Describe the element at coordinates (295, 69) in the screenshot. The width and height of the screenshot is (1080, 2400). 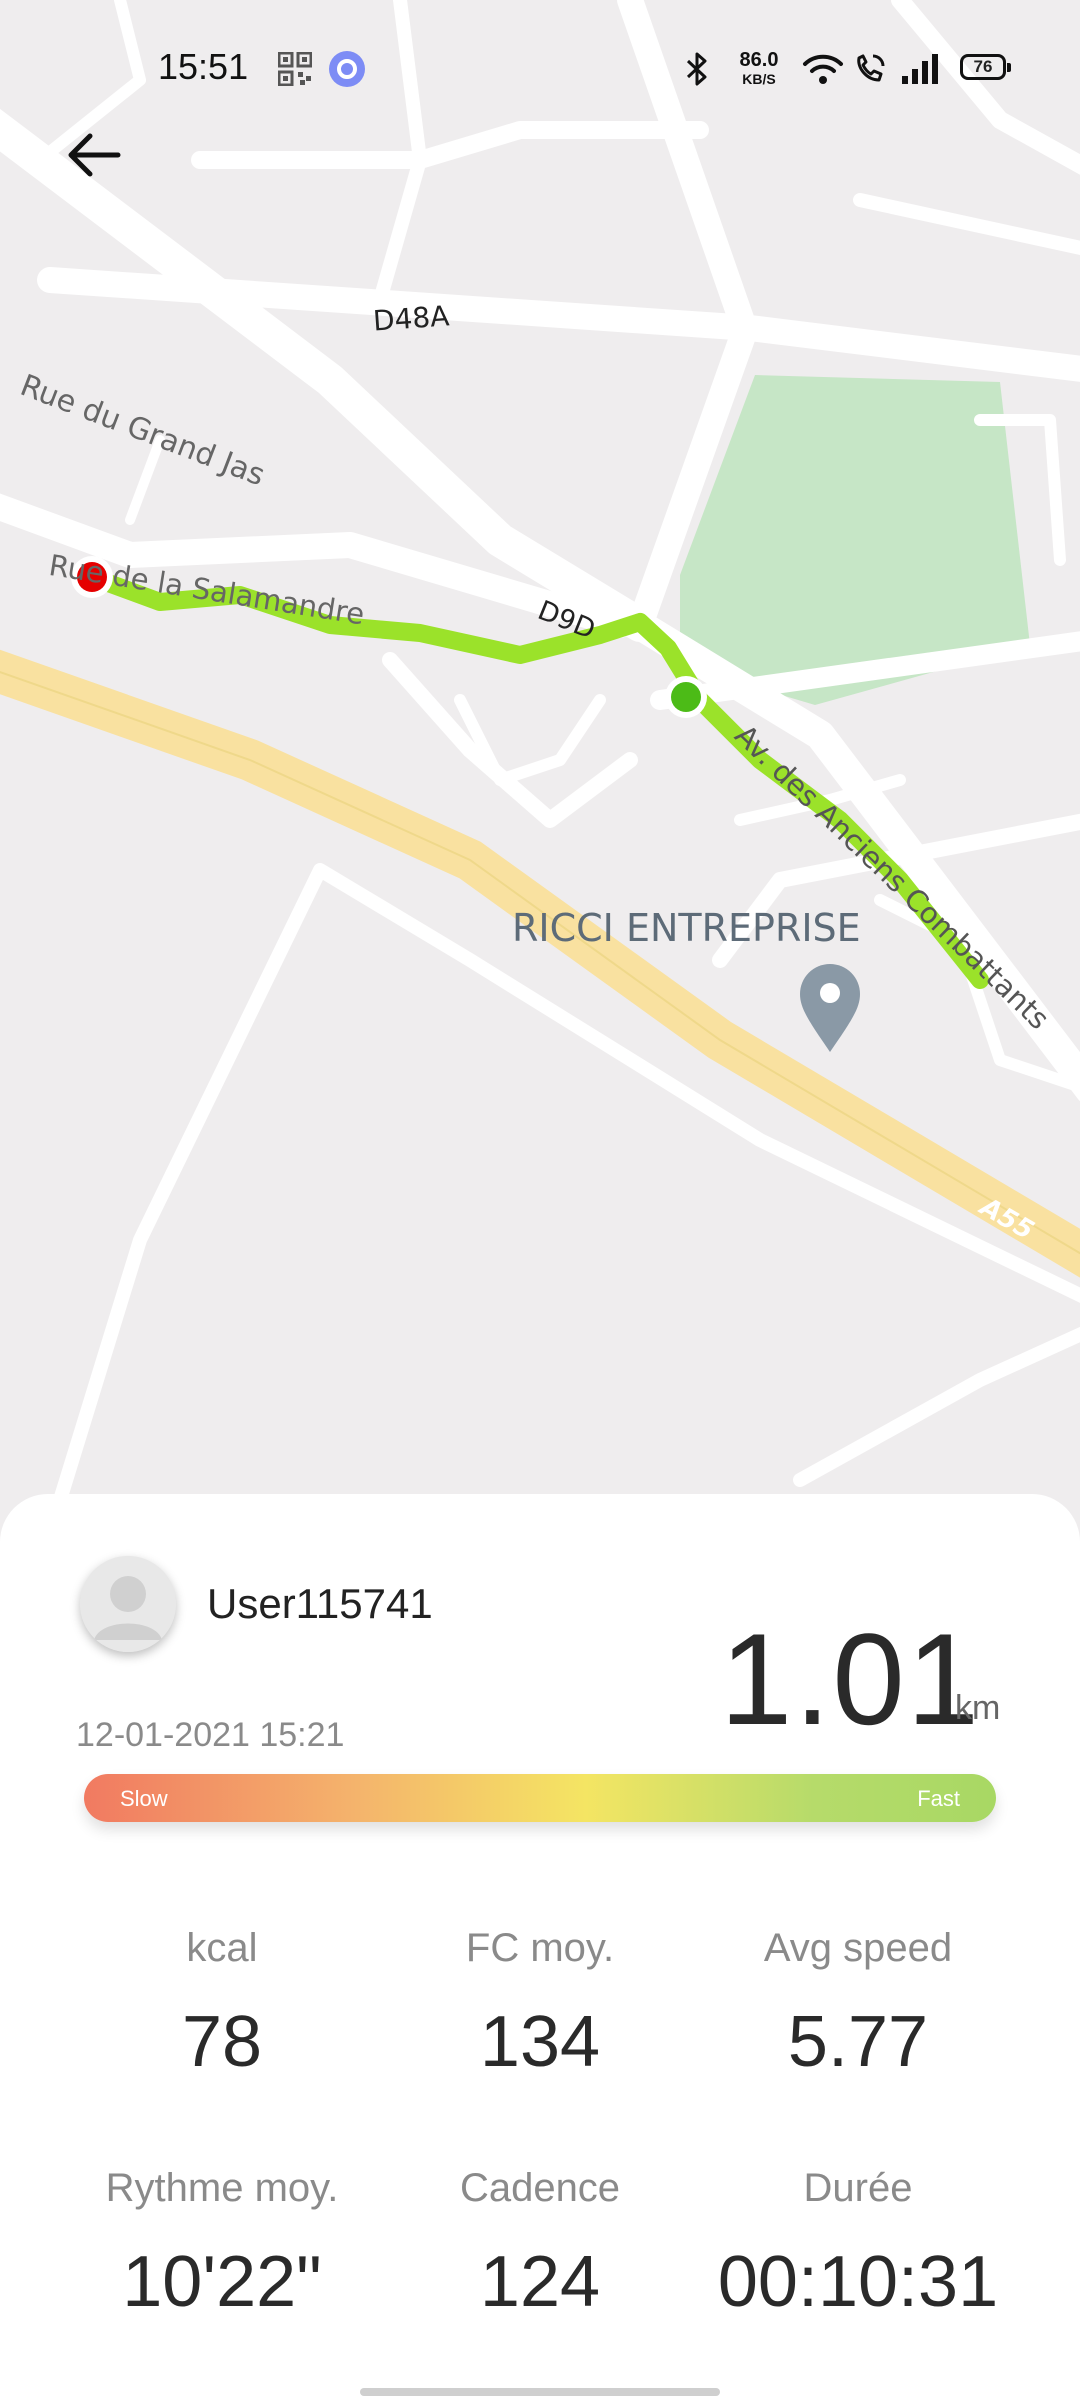
I see `qr-code-icon` at that location.